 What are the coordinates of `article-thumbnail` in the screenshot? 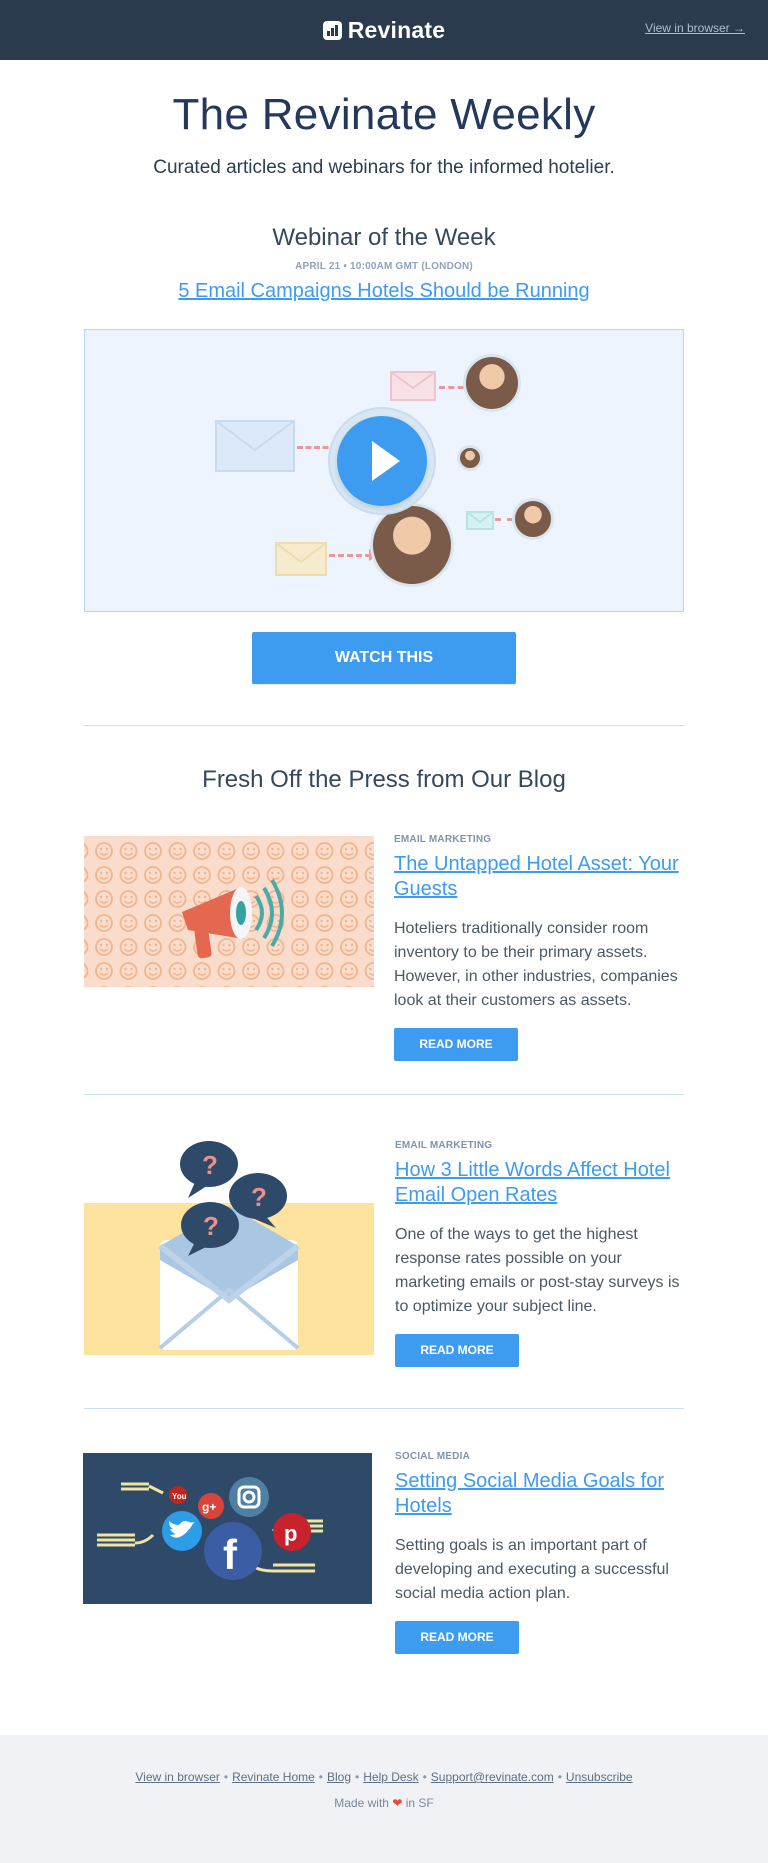 It's located at (229, 911).